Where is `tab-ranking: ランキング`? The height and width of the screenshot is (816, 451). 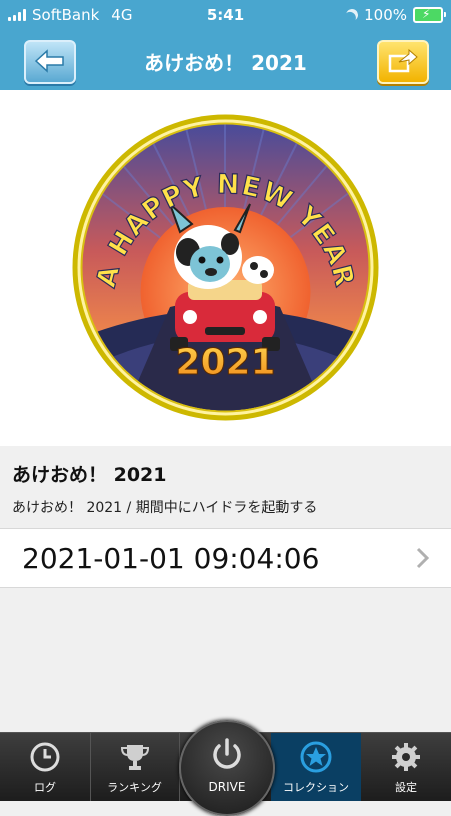 tab-ranking: ランキング is located at coordinates (135, 767).